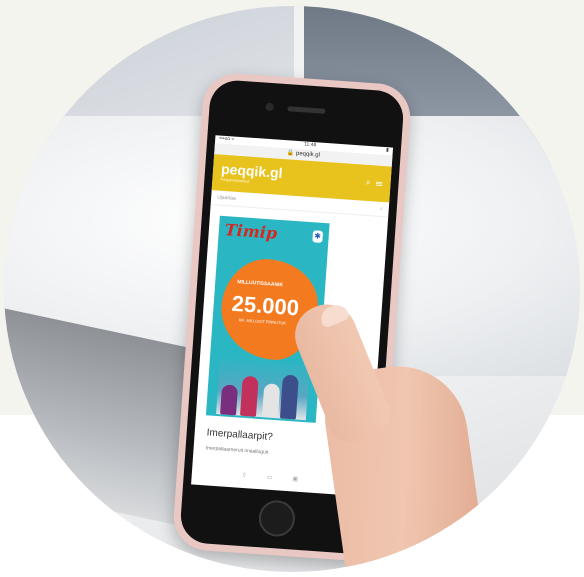  Describe the element at coordinates (254, 477) in the screenshot. I see `share-icon: ⇧` at that location.